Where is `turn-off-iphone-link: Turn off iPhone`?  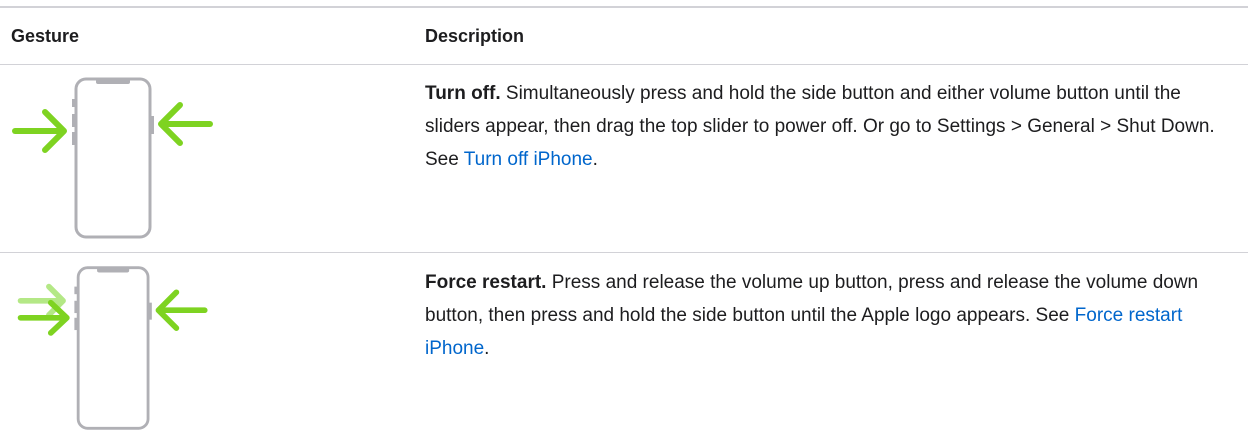
turn-off-iphone-link: Turn off iPhone is located at coordinates (528, 159).